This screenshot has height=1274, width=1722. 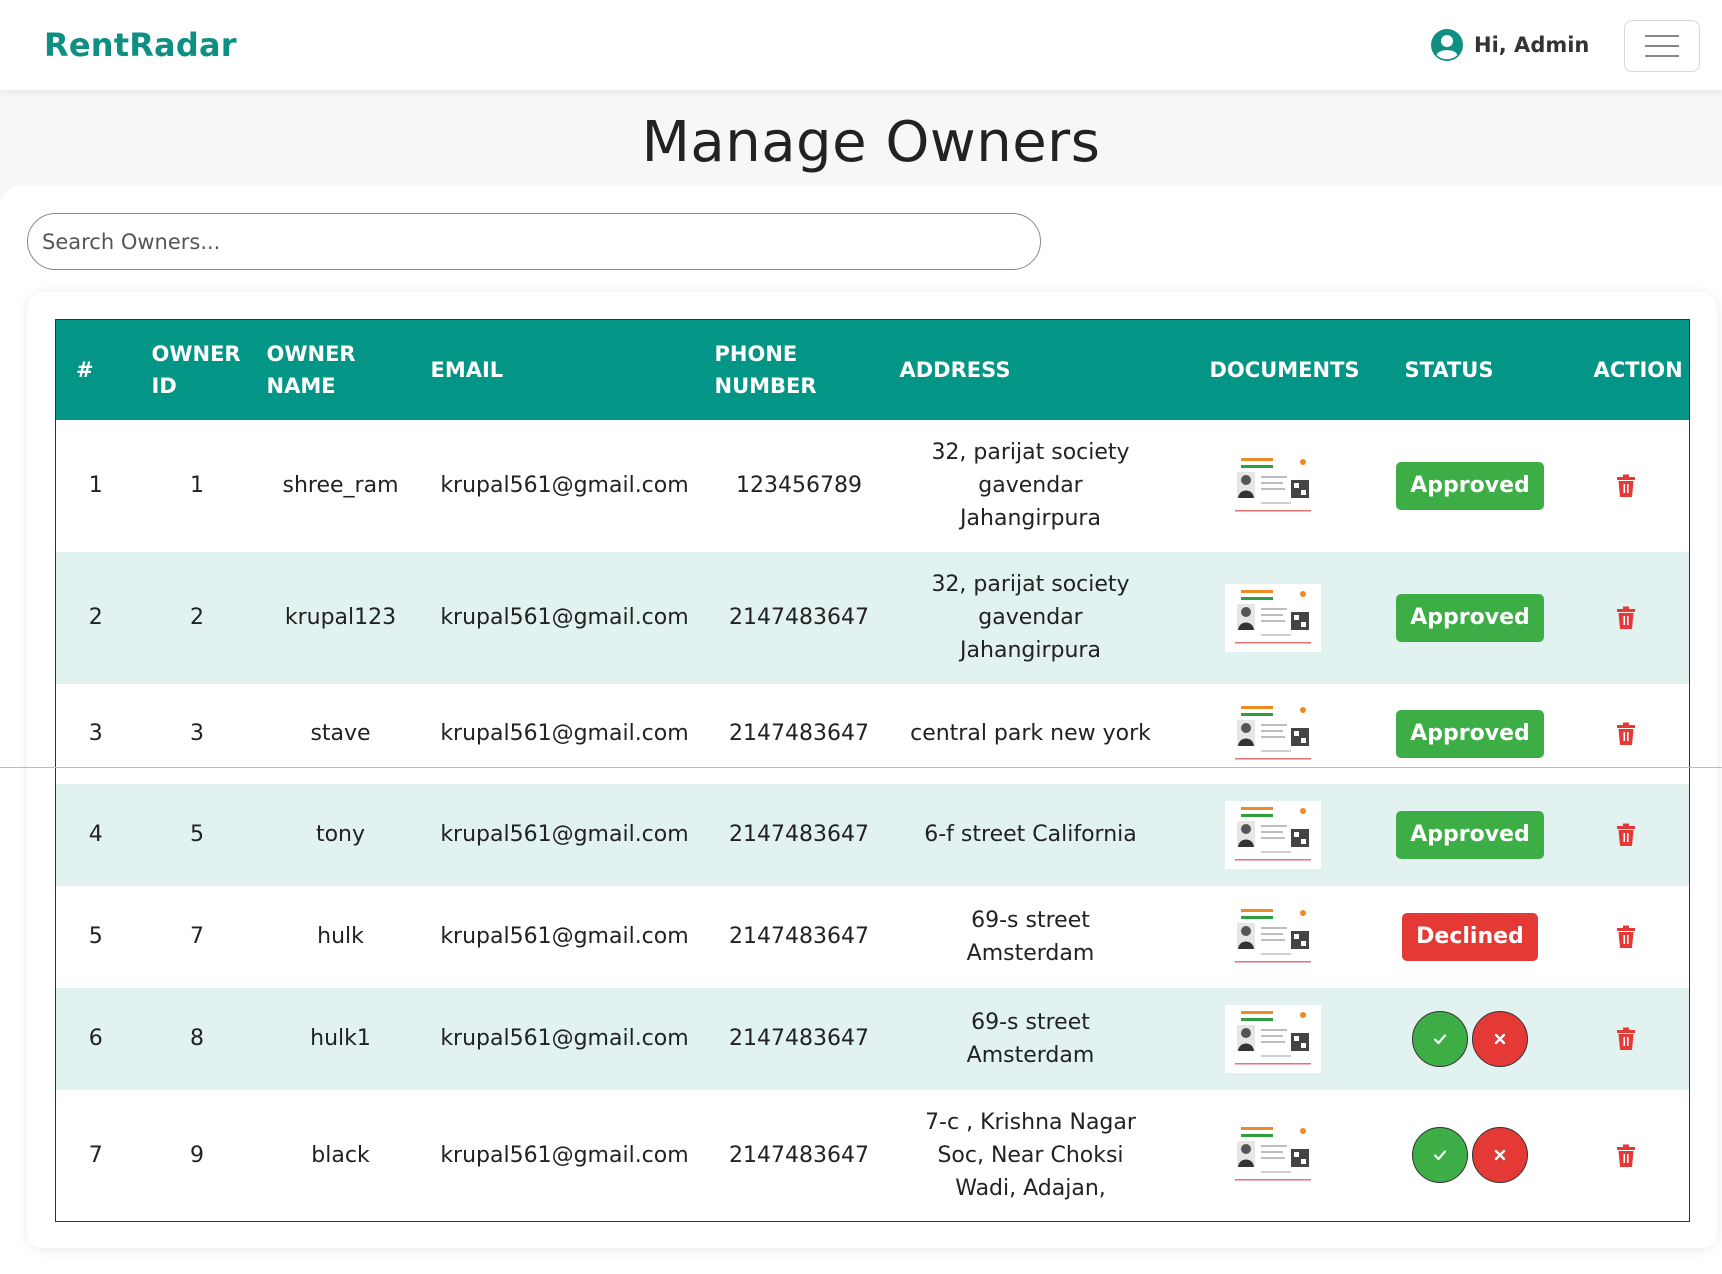 What do you see at coordinates (1662, 36) in the screenshot?
I see `hamburger-menu-icon` at bounding box center [1662, 36].